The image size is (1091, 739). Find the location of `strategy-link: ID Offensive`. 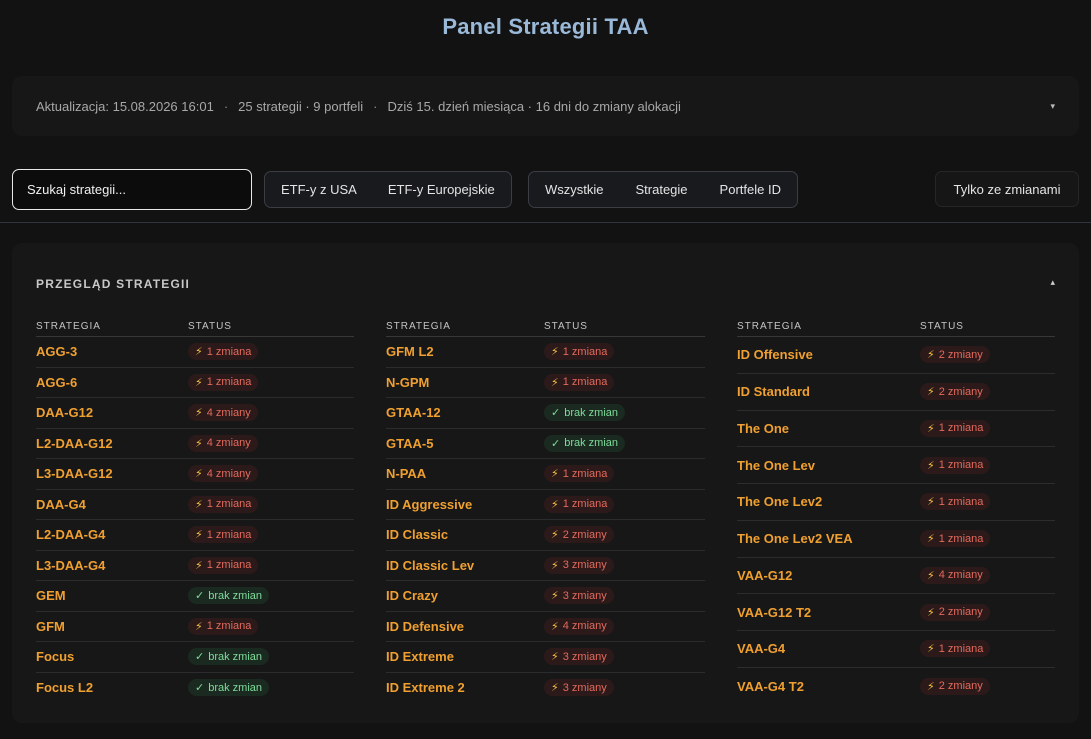

strategy-link: ID Offensive is located at coordinates (828, 354).